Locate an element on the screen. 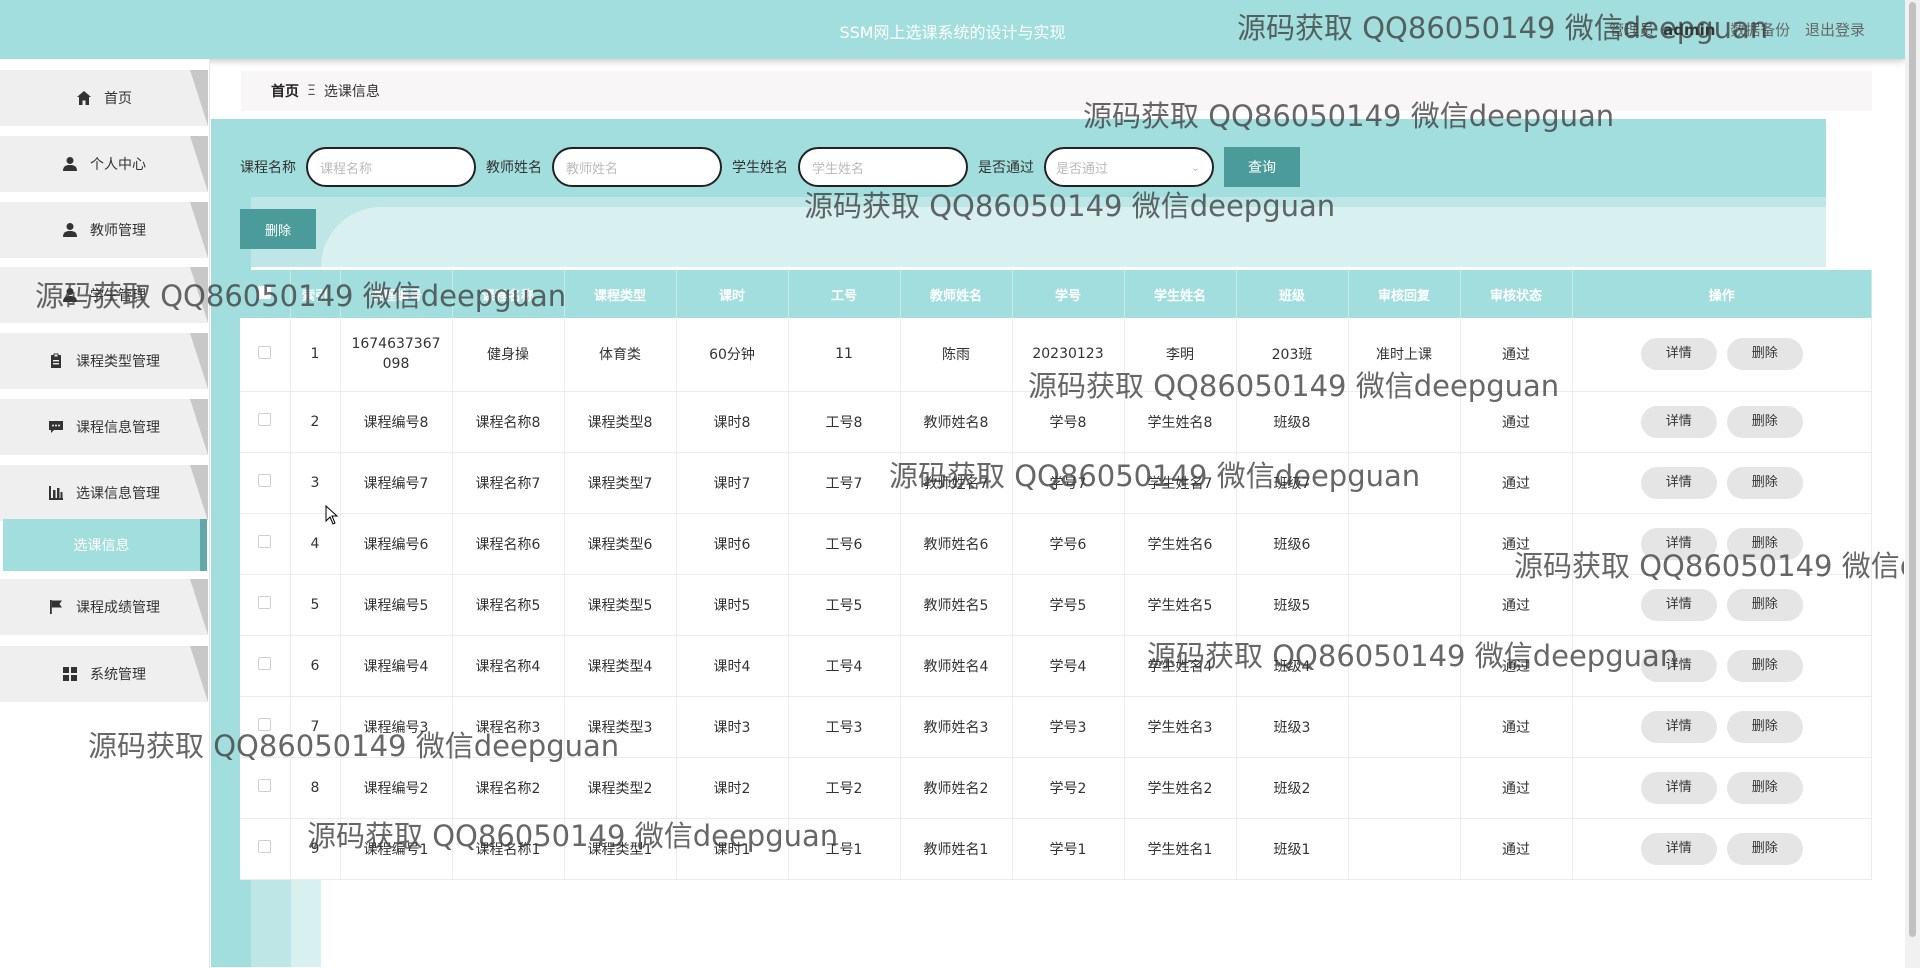 This screenshot has width=1920, height=968. sidebar-item-teacher-management: 教师管理 is located at coordinates (104, 230).